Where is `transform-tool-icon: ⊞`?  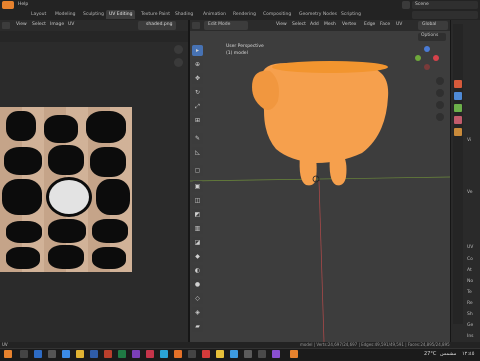
transform-tool-icon: ⊞ is located at coordinates (197, 120).